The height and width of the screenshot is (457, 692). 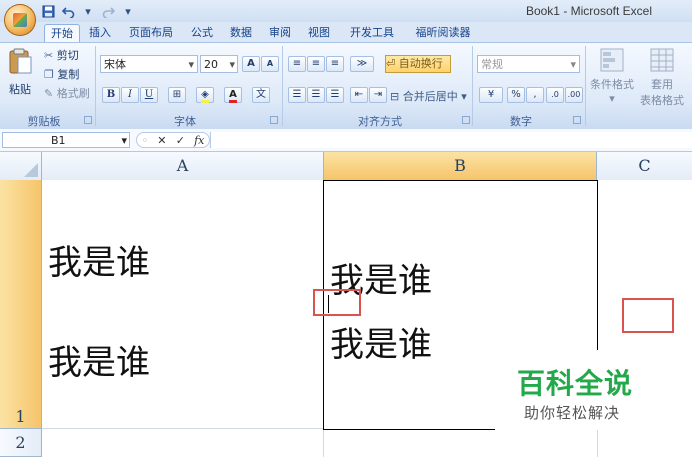 I want to click on merge-center-button: ⊟ 合并后居中 ▾, so click(x=428, y=96).